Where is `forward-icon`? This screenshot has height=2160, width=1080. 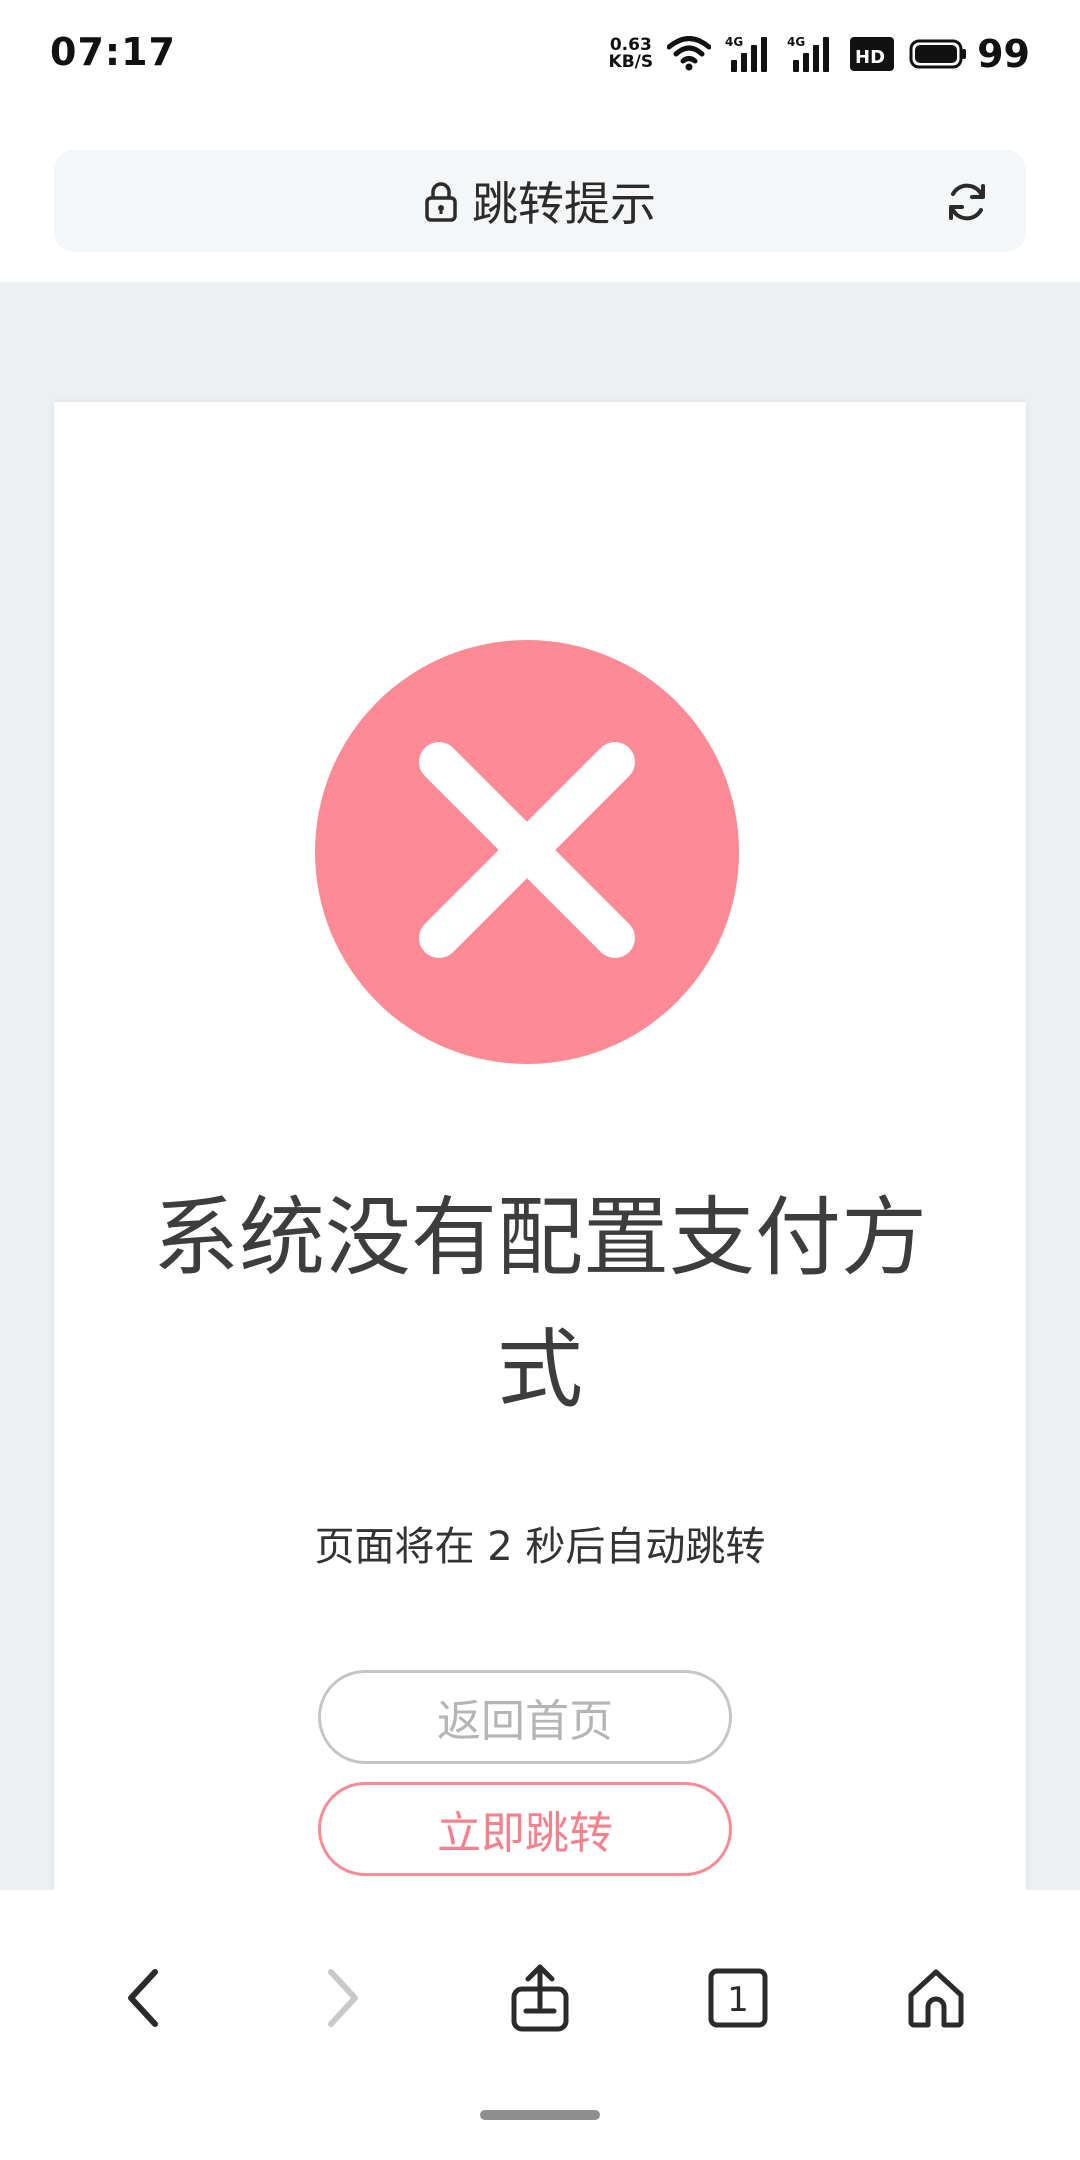 forward-icon is located at coordinates (343, 1998).